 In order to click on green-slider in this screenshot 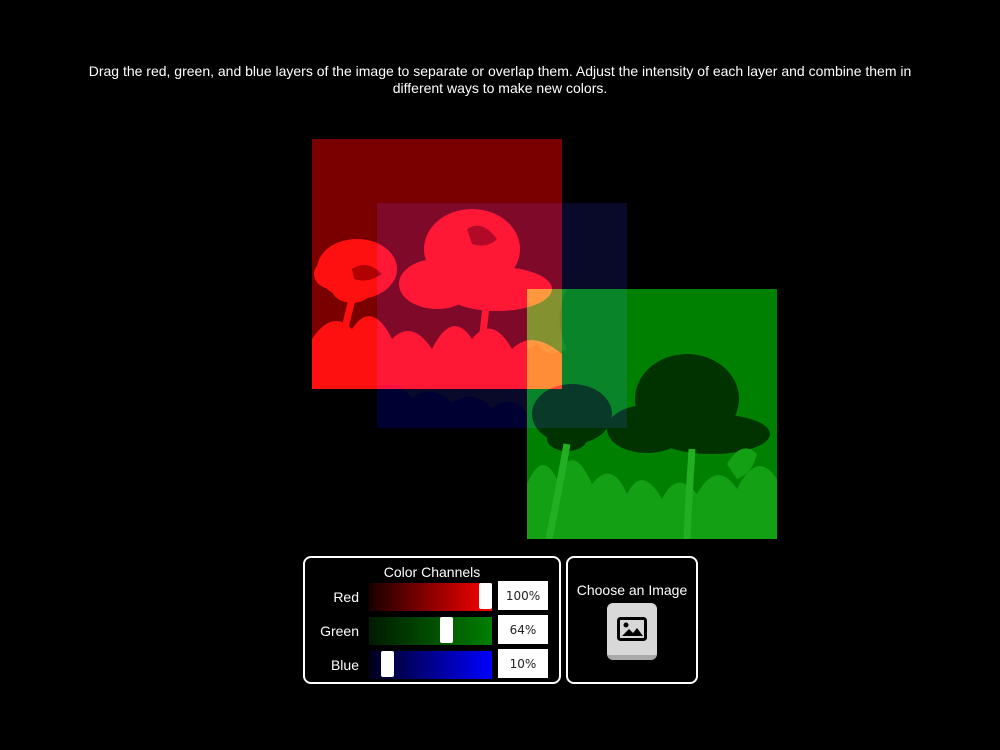, I will do `click(430, 631)`.